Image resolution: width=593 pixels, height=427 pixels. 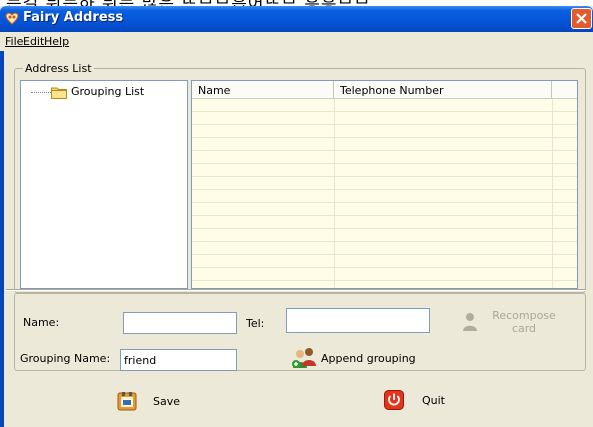 I want to click on quit-label: Quit, so click(x=433, y=400).